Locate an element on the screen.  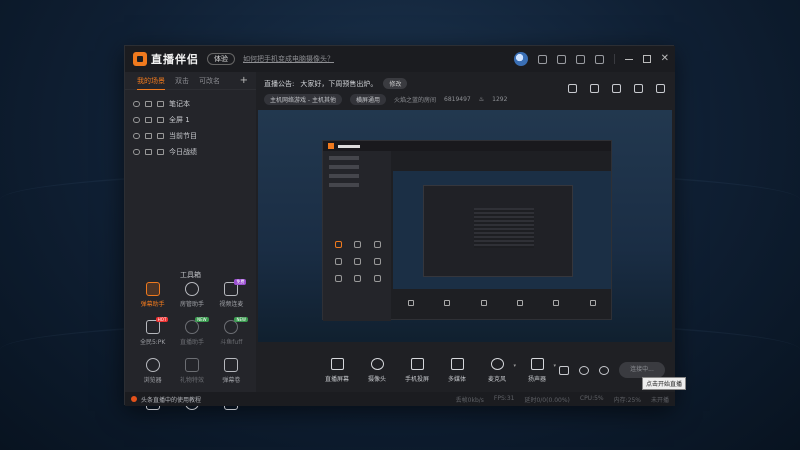
tool-download: NEW 斗鱼fuff is located at coordinates (231, 331).